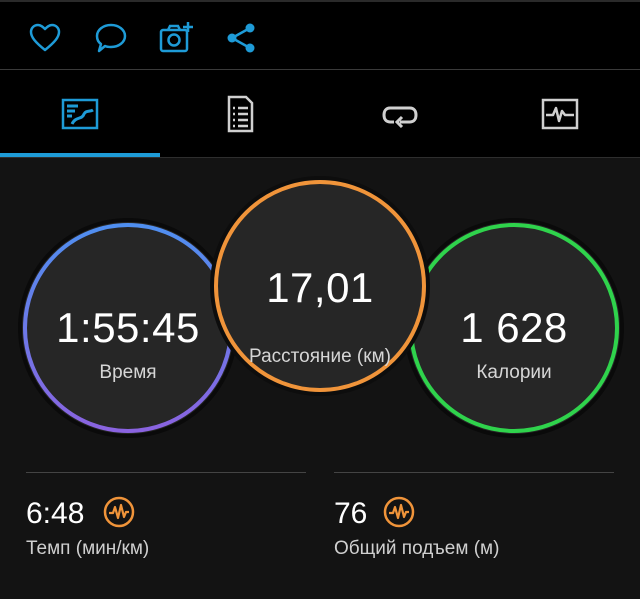  I want to click on time-ring: 1:55:45 Время, so click(128, 328).